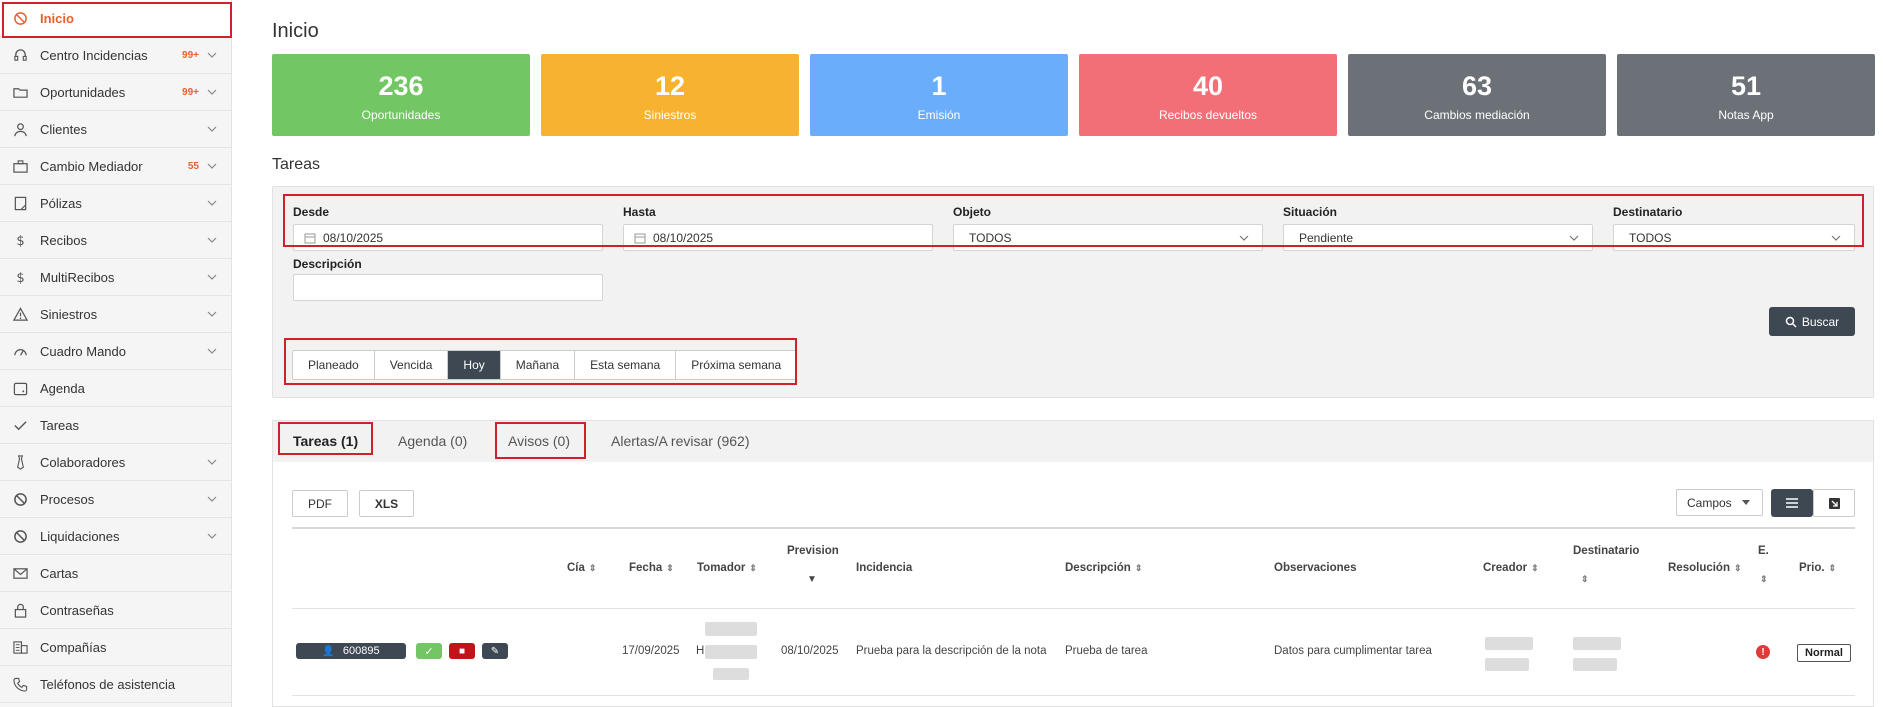  I want to click on briefcase-icon, so click(20, 166).